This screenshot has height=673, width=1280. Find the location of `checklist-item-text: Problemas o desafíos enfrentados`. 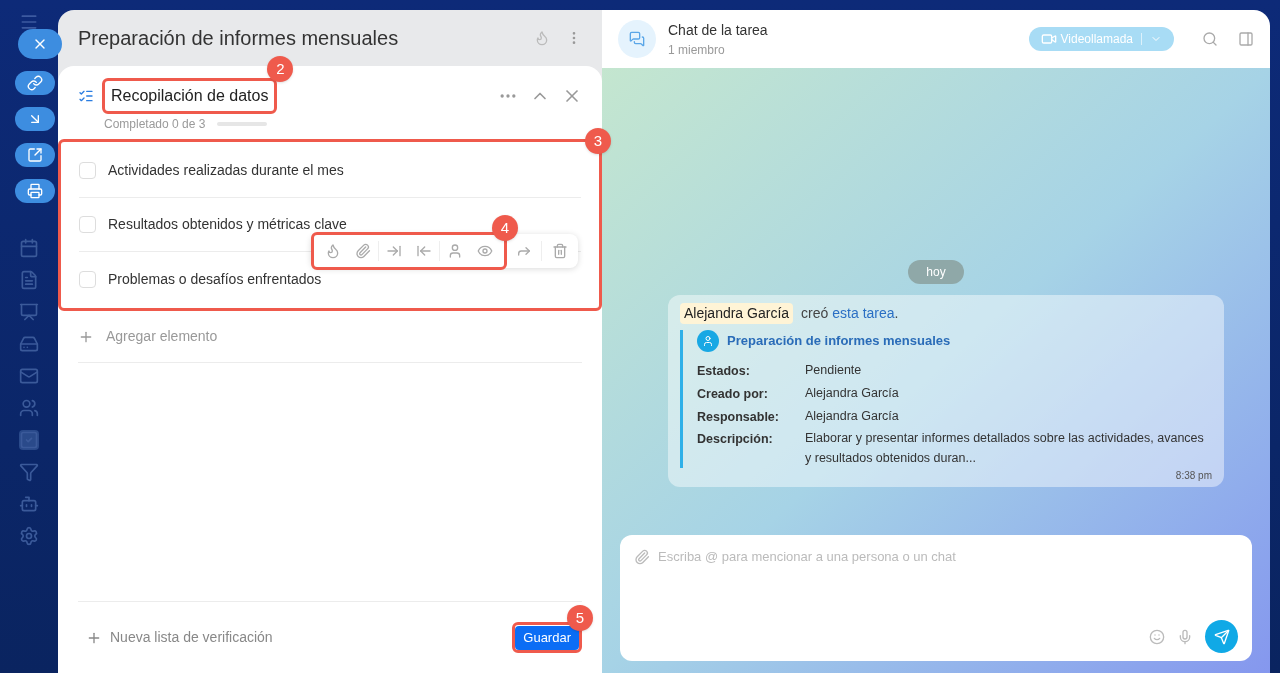

checklist-item-text: Problemas o desafíos enfrentados is located at coordinates (215, 279).